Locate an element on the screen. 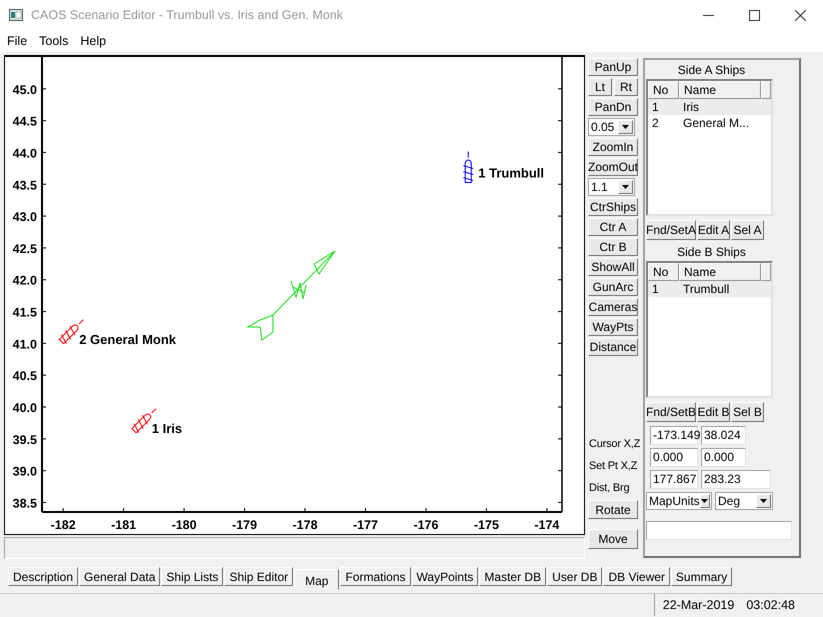  tab: Formations is located at coordinates (375, 576).